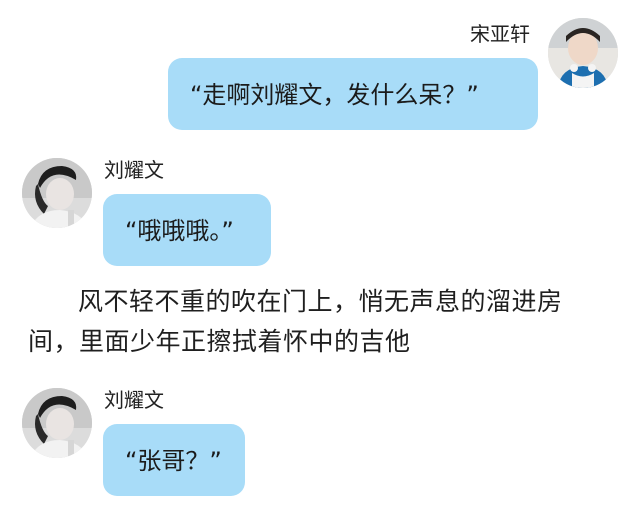 This screenshot has width=640, height=520. I want to click on sender-name-liuyaowen-2: 刘耀文, so click(134, 400).